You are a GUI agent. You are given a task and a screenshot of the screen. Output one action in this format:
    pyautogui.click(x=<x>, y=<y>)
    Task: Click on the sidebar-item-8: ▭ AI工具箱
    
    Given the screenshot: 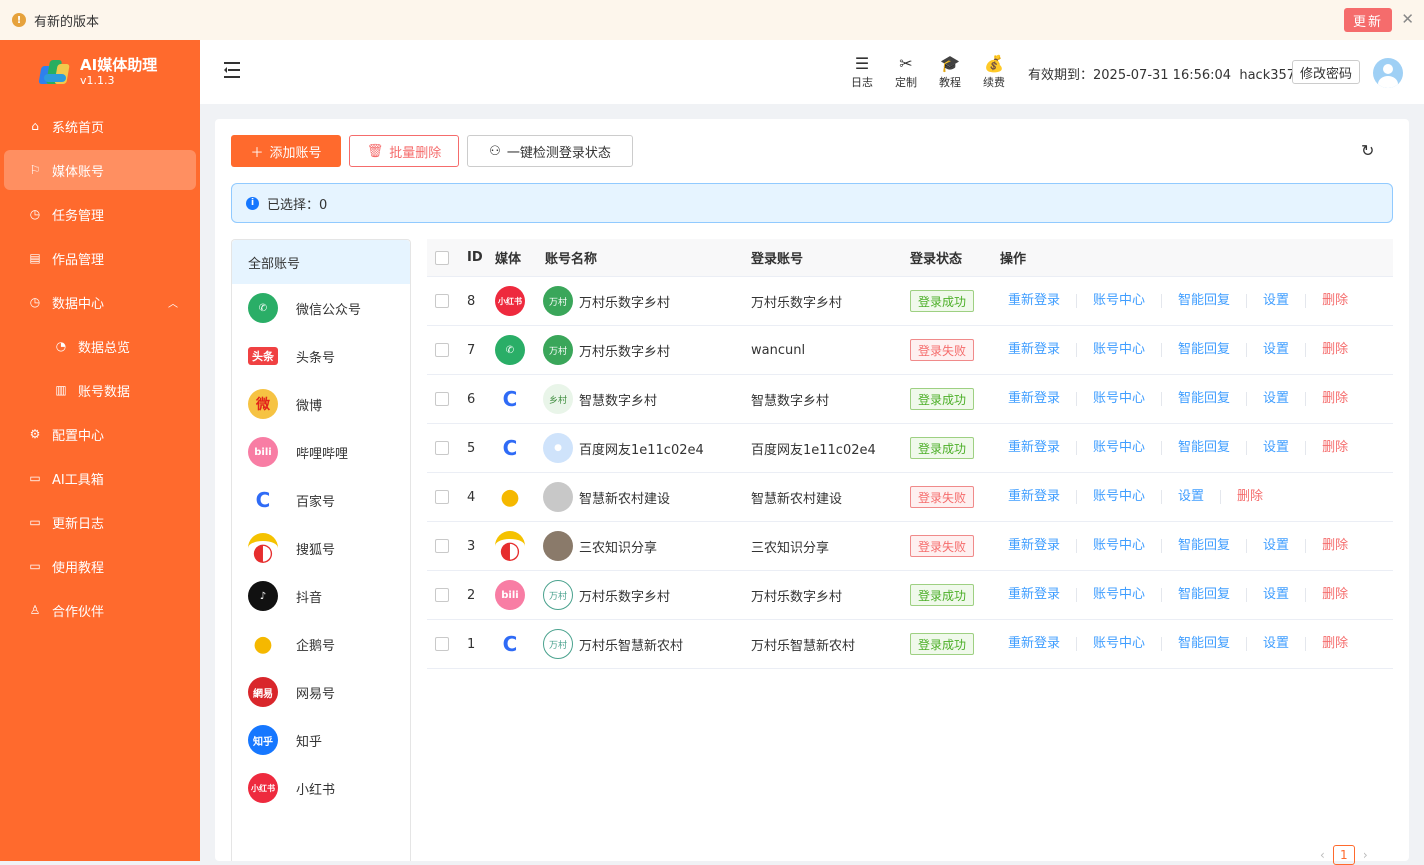 What is the action you would take?
    pyautogui.click(x=100, y=478)
    